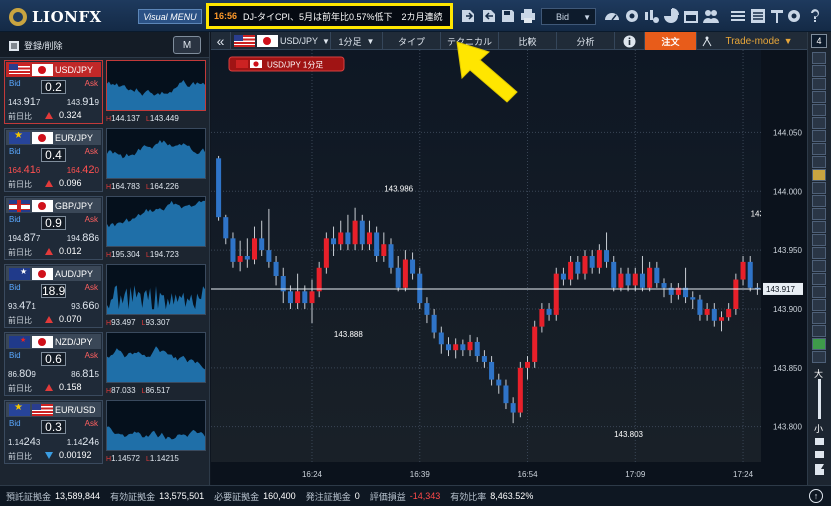 This screenshot has height=506, width=831. I want to click on antenna-icon, so click(707, 41).